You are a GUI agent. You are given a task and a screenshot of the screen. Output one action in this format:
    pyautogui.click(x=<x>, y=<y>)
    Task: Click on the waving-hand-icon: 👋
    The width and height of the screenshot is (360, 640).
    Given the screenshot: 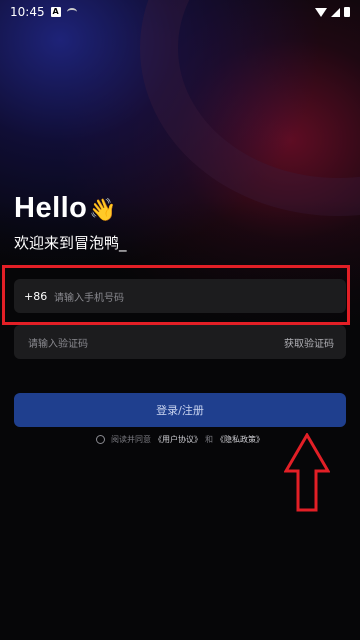 What is the action you would take?
    pyautogui.click(x=103, y=209)
    